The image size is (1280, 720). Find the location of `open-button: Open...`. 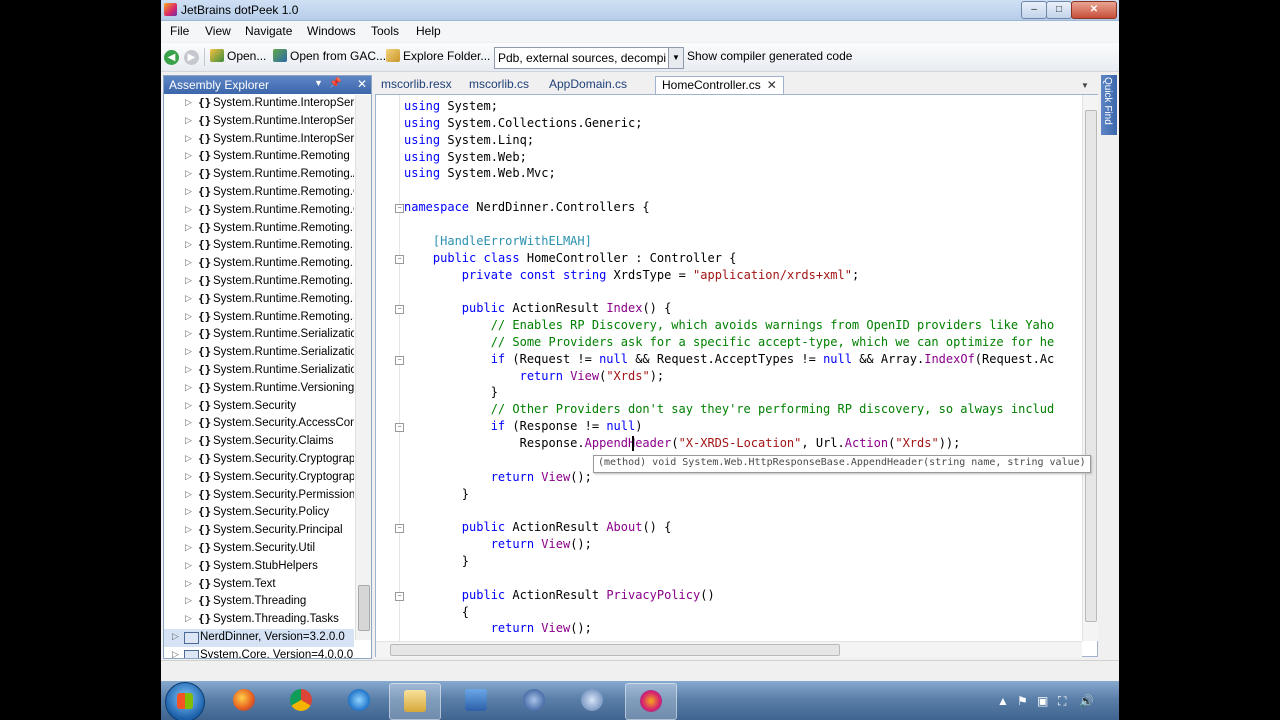

open-button: Open... is located at coordinates (238, 56).